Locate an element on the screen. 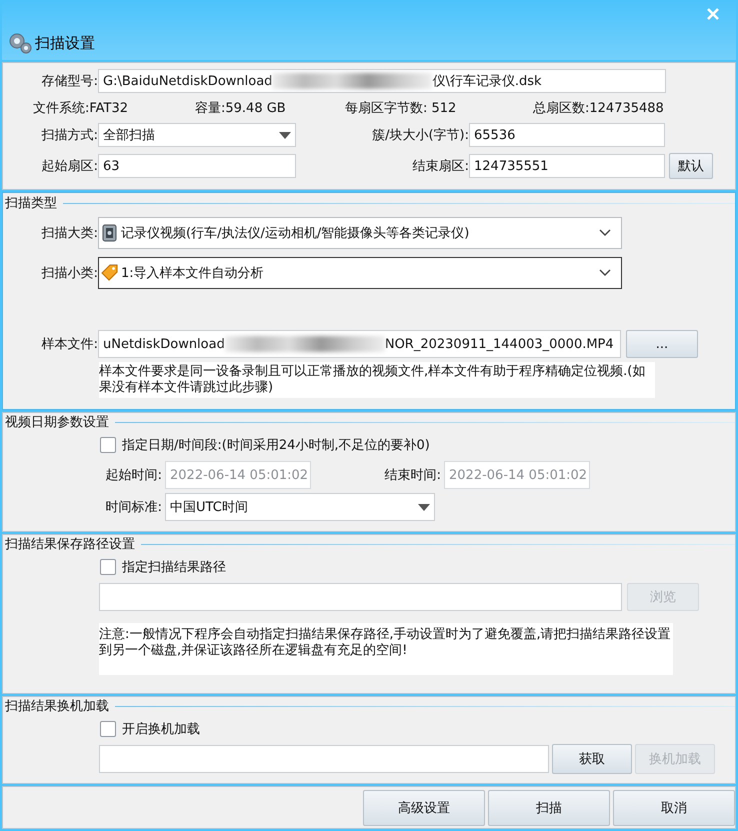 The height and width of the screenshot is (831, 738). close-icon is located at coordinates (713, 14).